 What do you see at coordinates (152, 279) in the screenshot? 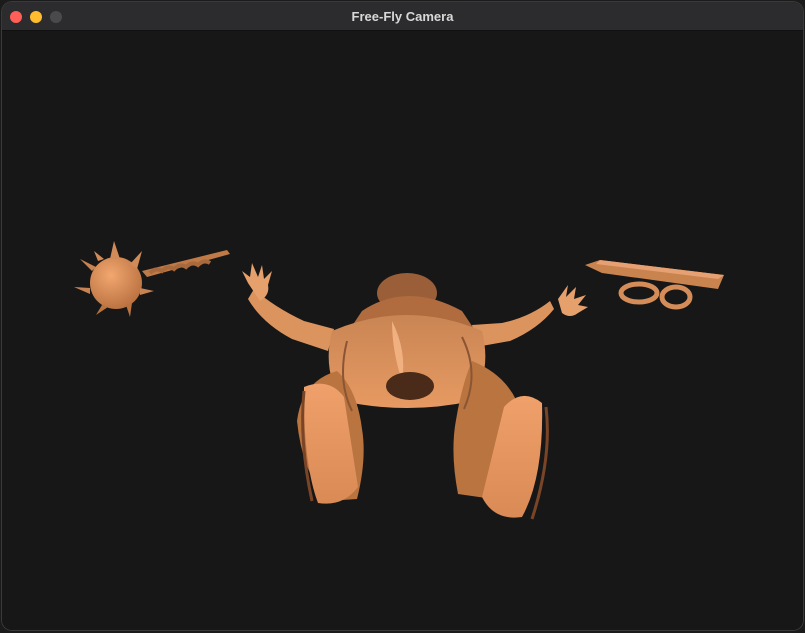
I see `spiked-mace` at bounding box center [152, 279].